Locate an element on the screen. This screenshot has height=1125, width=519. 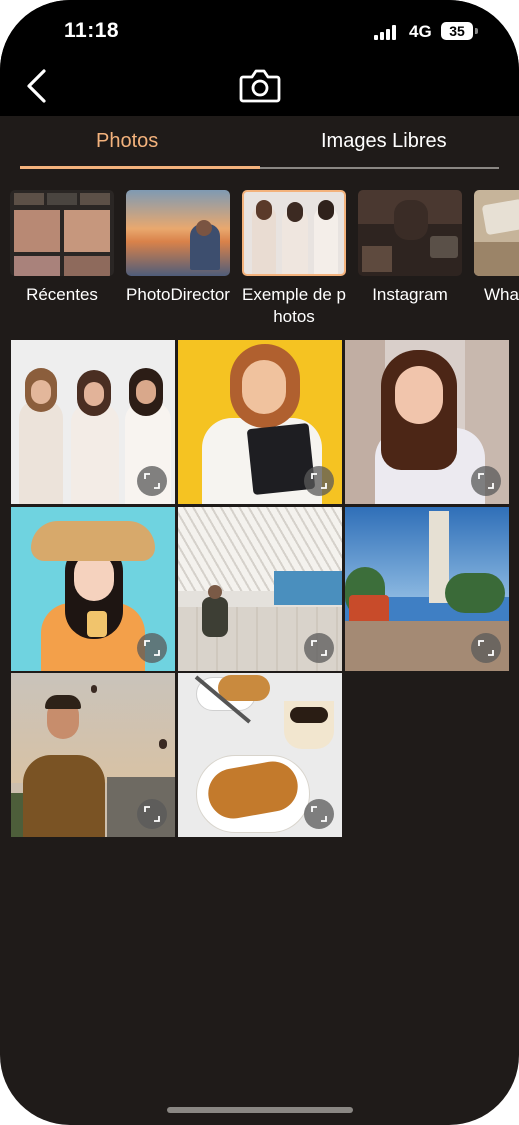
album-label: PhotoDirector is located at coordinates (178, 294).